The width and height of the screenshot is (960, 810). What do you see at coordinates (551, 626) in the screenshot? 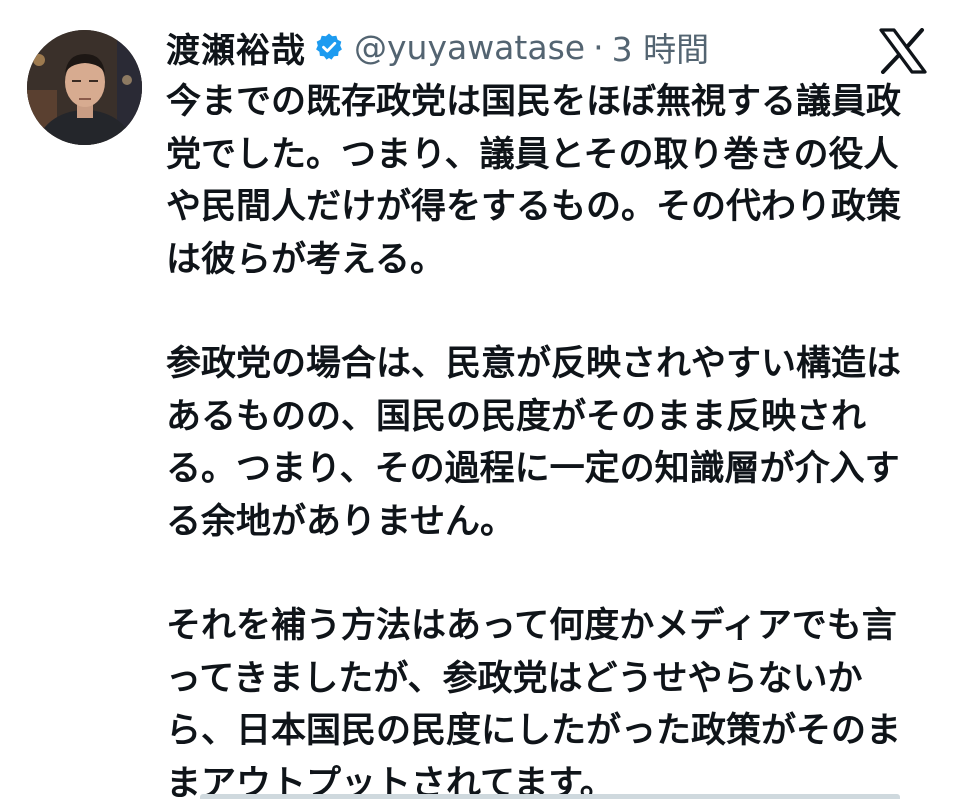
I see `tweet-text-line: それを補う方法はあって何度かメディアでも言` at bounding box center [551, 626].